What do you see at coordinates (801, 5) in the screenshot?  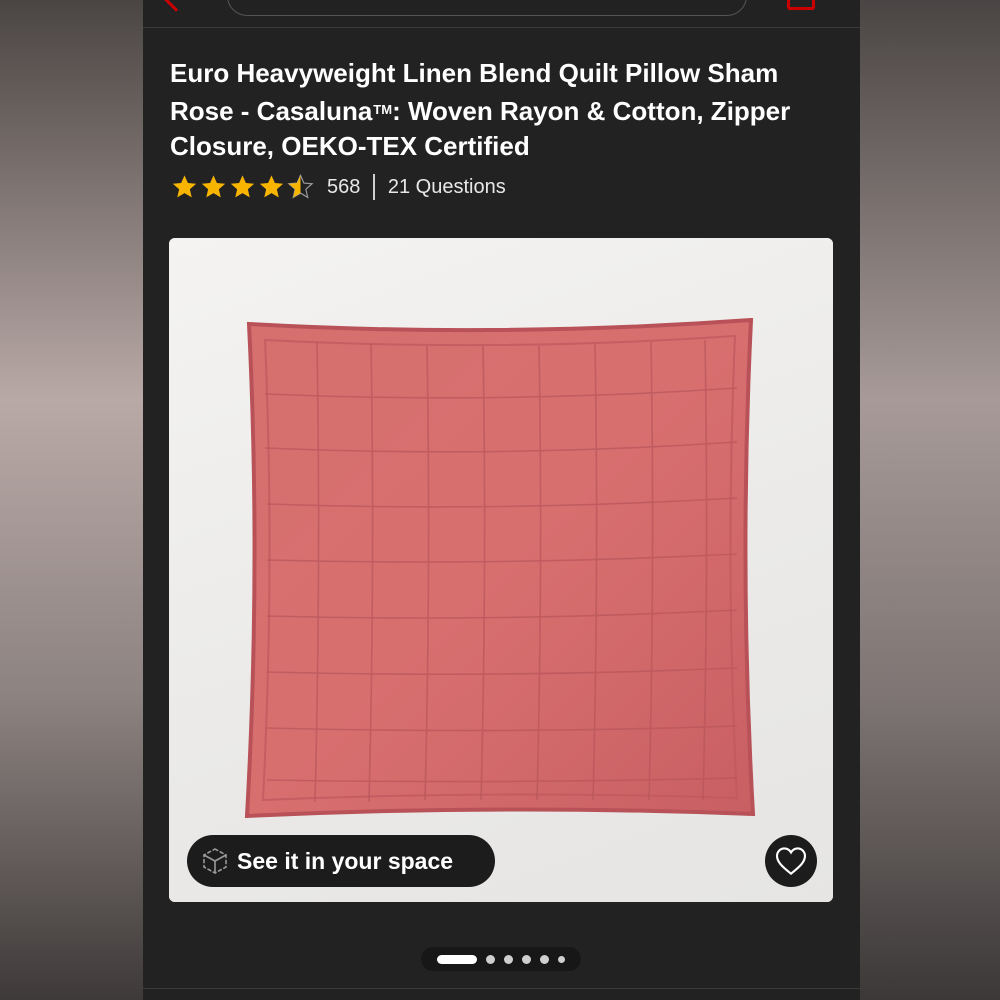 I see `cart-icon` at bounding box center [801, 5].